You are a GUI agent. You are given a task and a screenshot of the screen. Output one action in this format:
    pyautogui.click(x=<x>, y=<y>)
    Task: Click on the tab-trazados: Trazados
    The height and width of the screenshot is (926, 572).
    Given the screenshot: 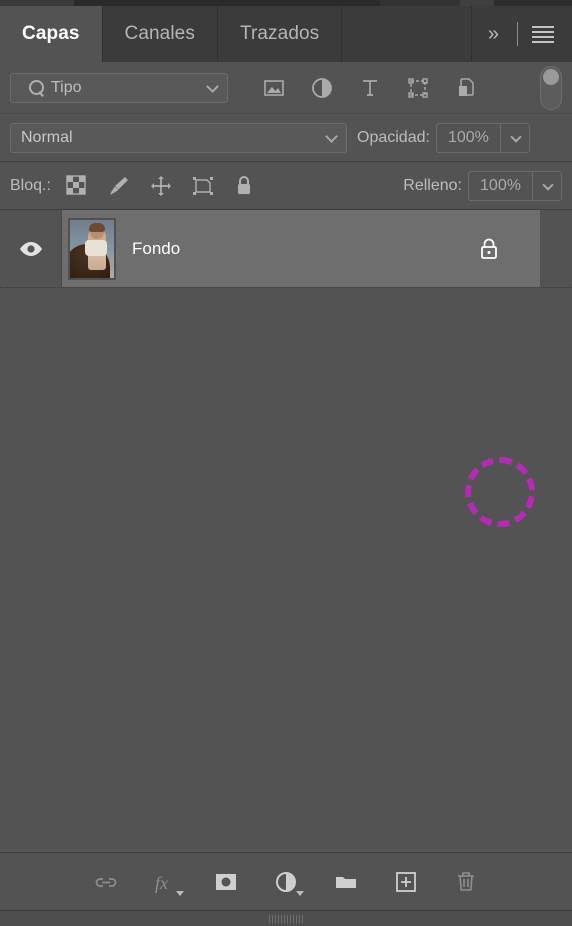 What is the action you would take?
    pyautogui.click(x=280, y=34)
    